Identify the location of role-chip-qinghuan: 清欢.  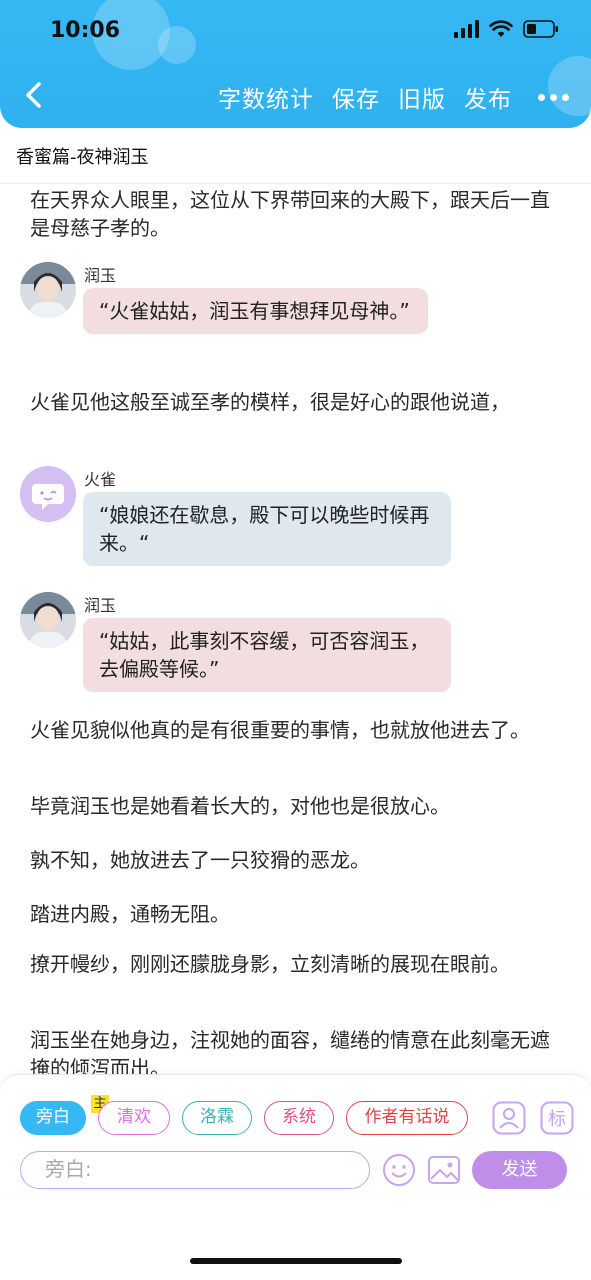
(134, 1118).